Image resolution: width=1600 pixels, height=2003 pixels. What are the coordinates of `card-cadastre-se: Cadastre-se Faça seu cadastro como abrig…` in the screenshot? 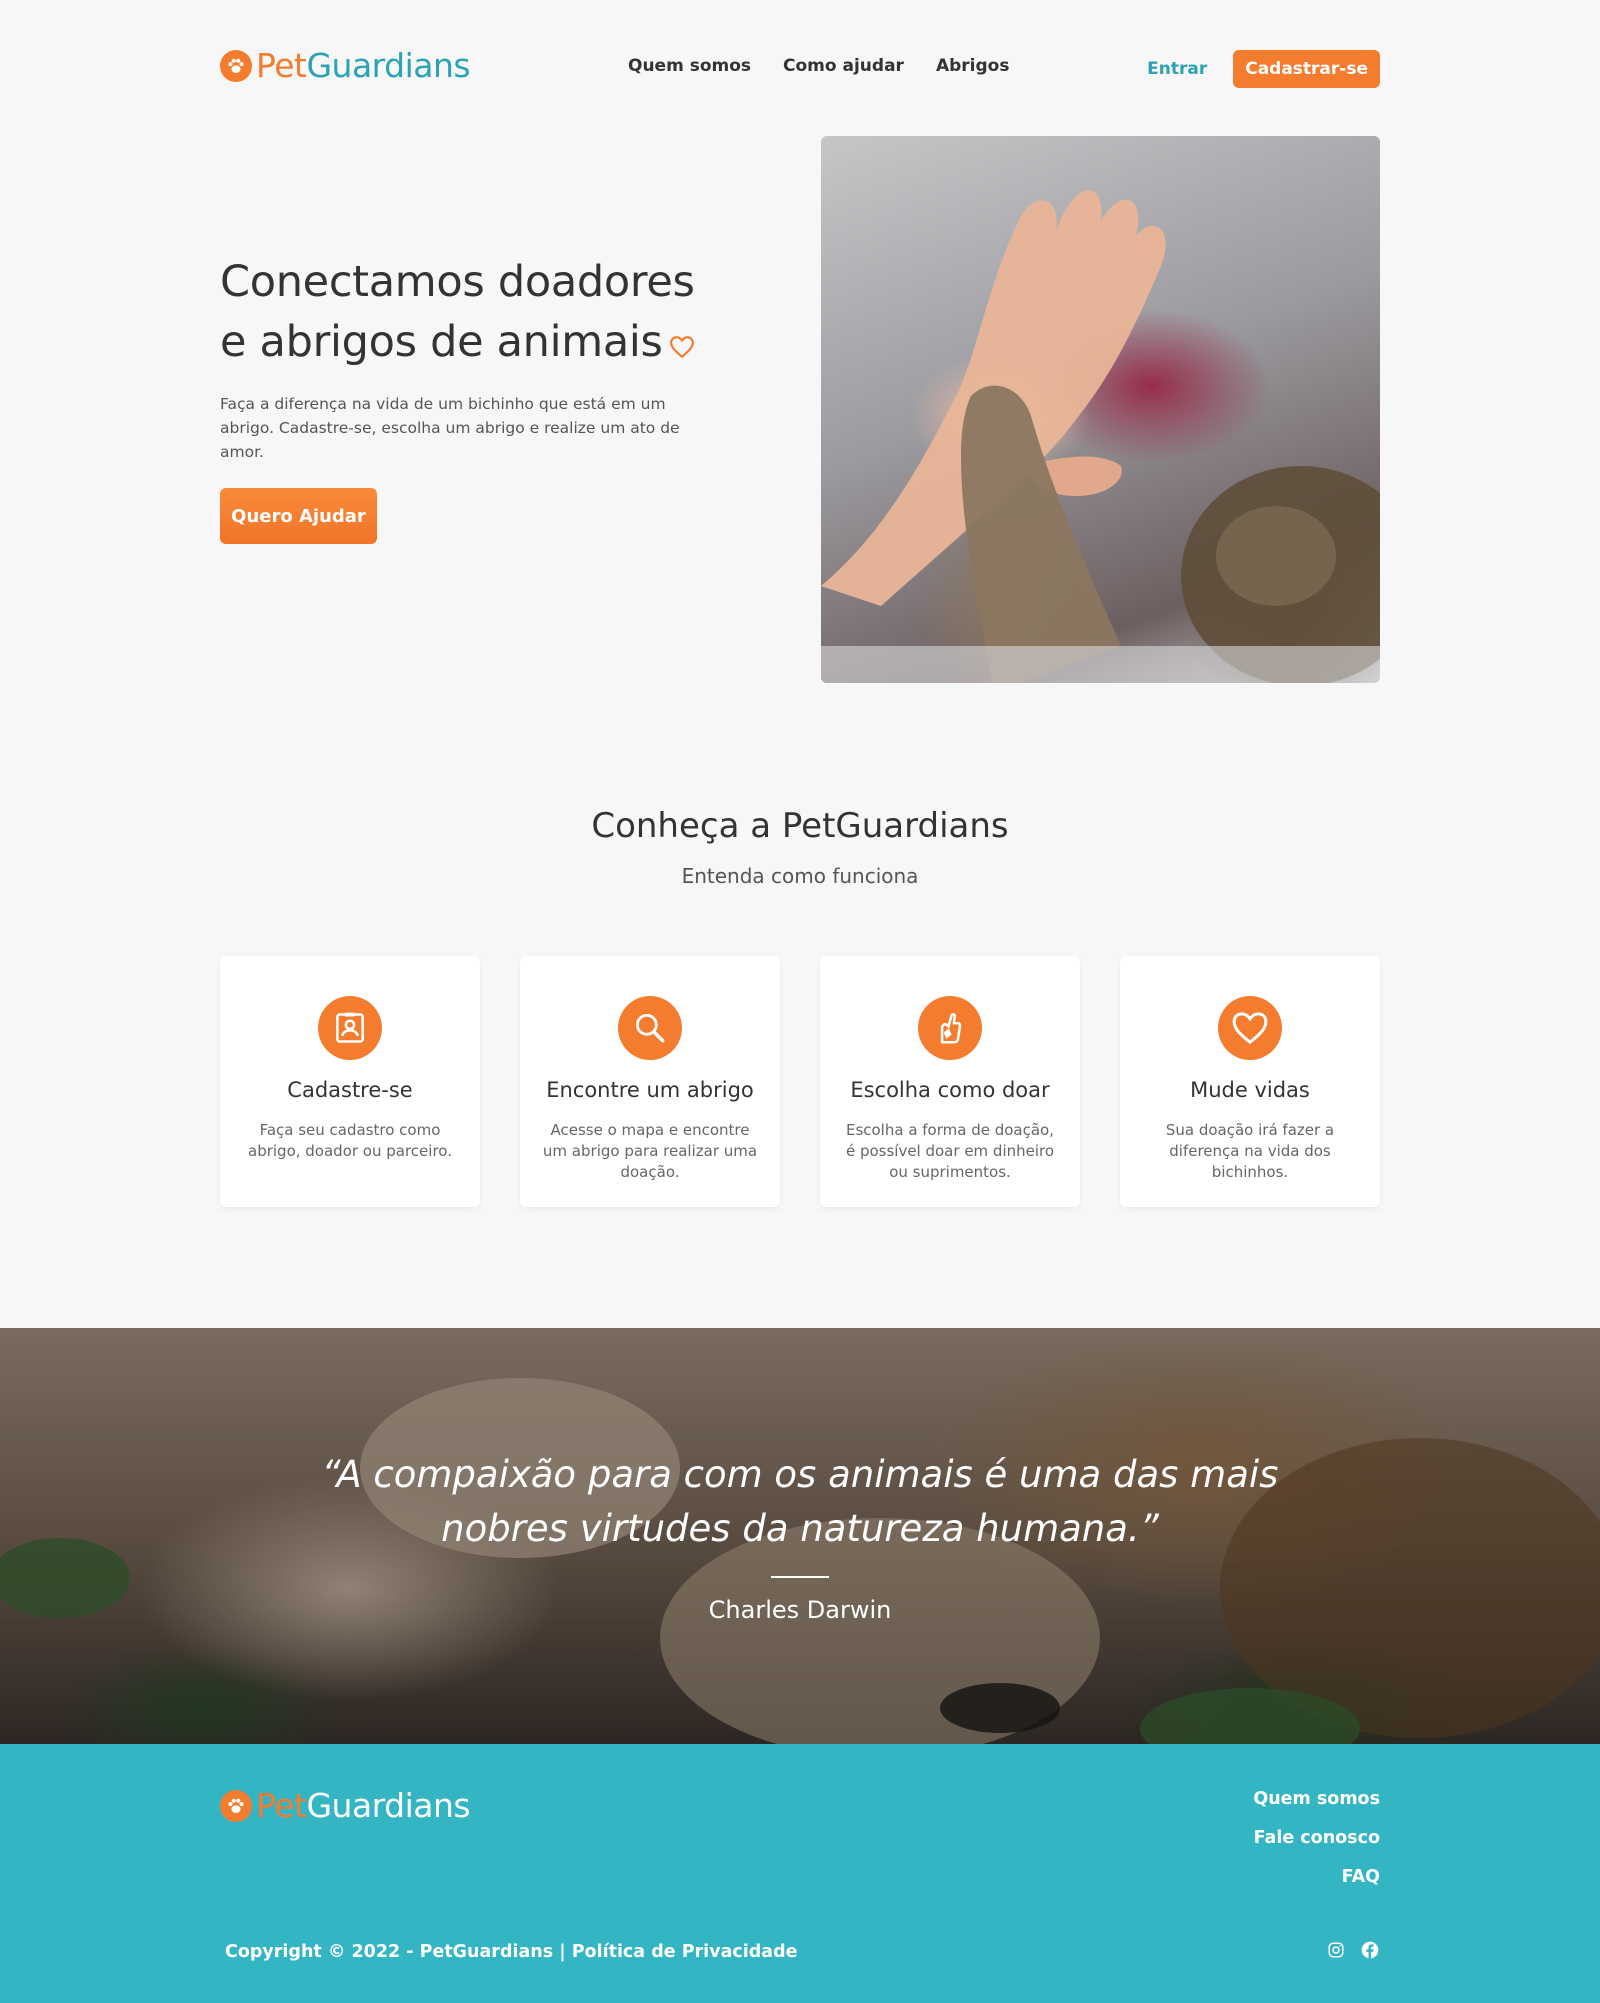 It's located at (350, 1081).